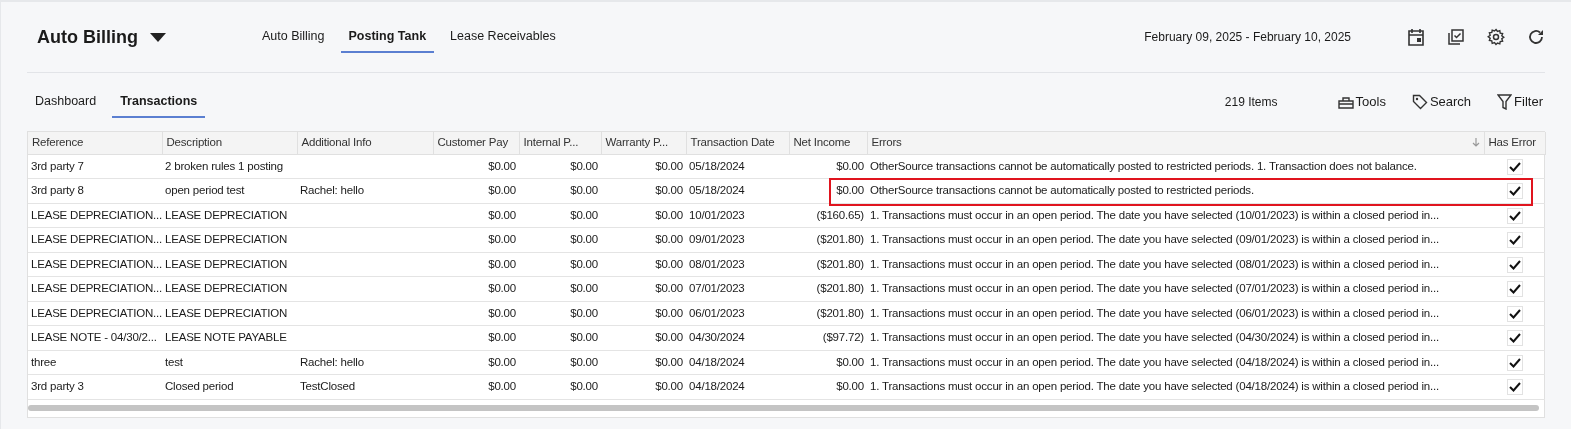 The image size is (1571, 429). What do you see at coordinates (332, 361) in the screenshot?
I see `table-cell: Rachel: hello` at bounding box center [332, 361].